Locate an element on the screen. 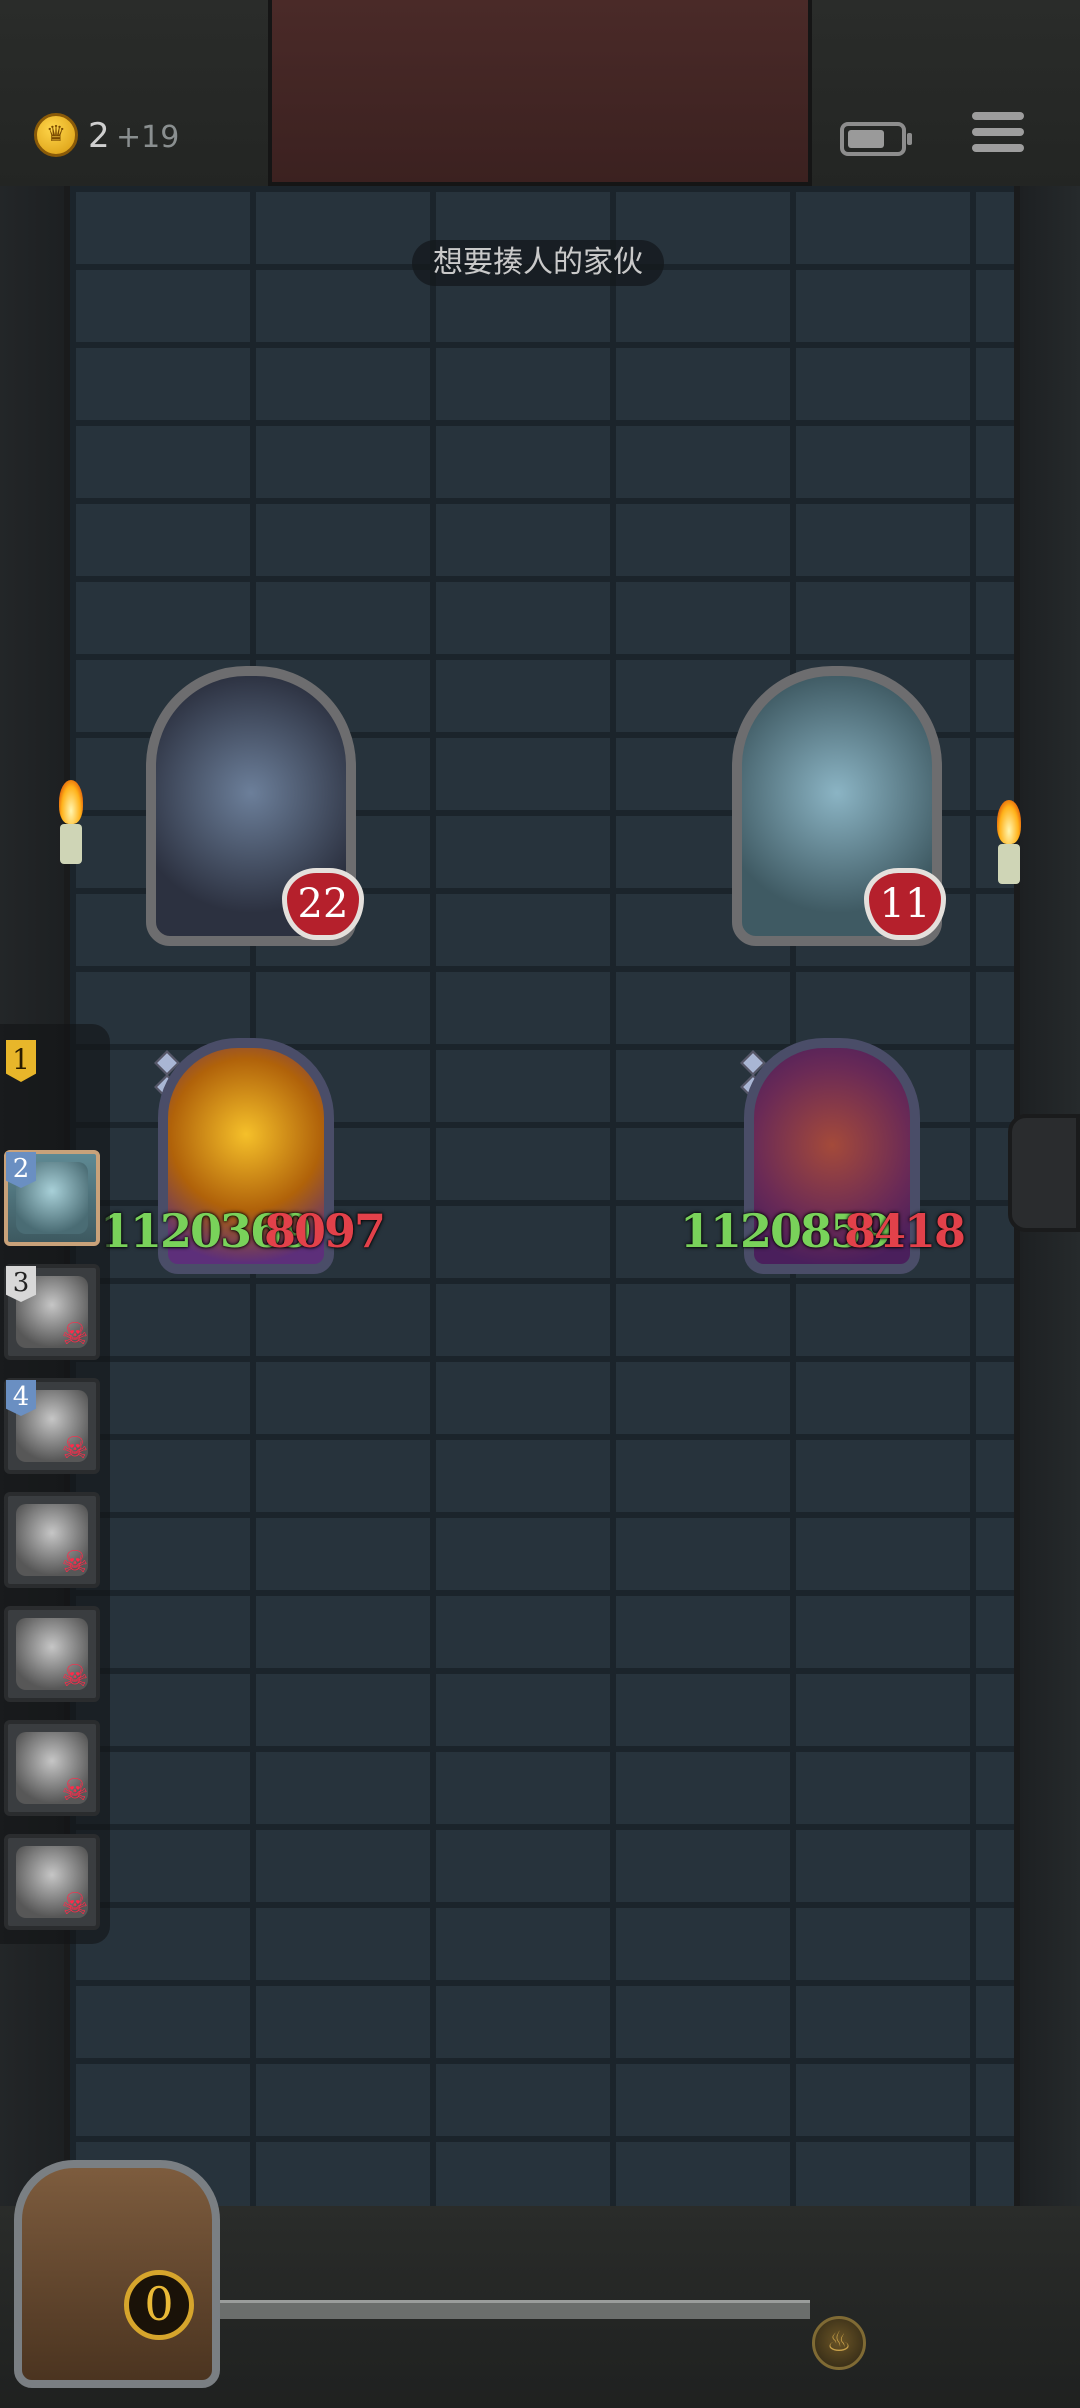  roster-slot: 4 ☠ is located at coordinates (52, 1426).